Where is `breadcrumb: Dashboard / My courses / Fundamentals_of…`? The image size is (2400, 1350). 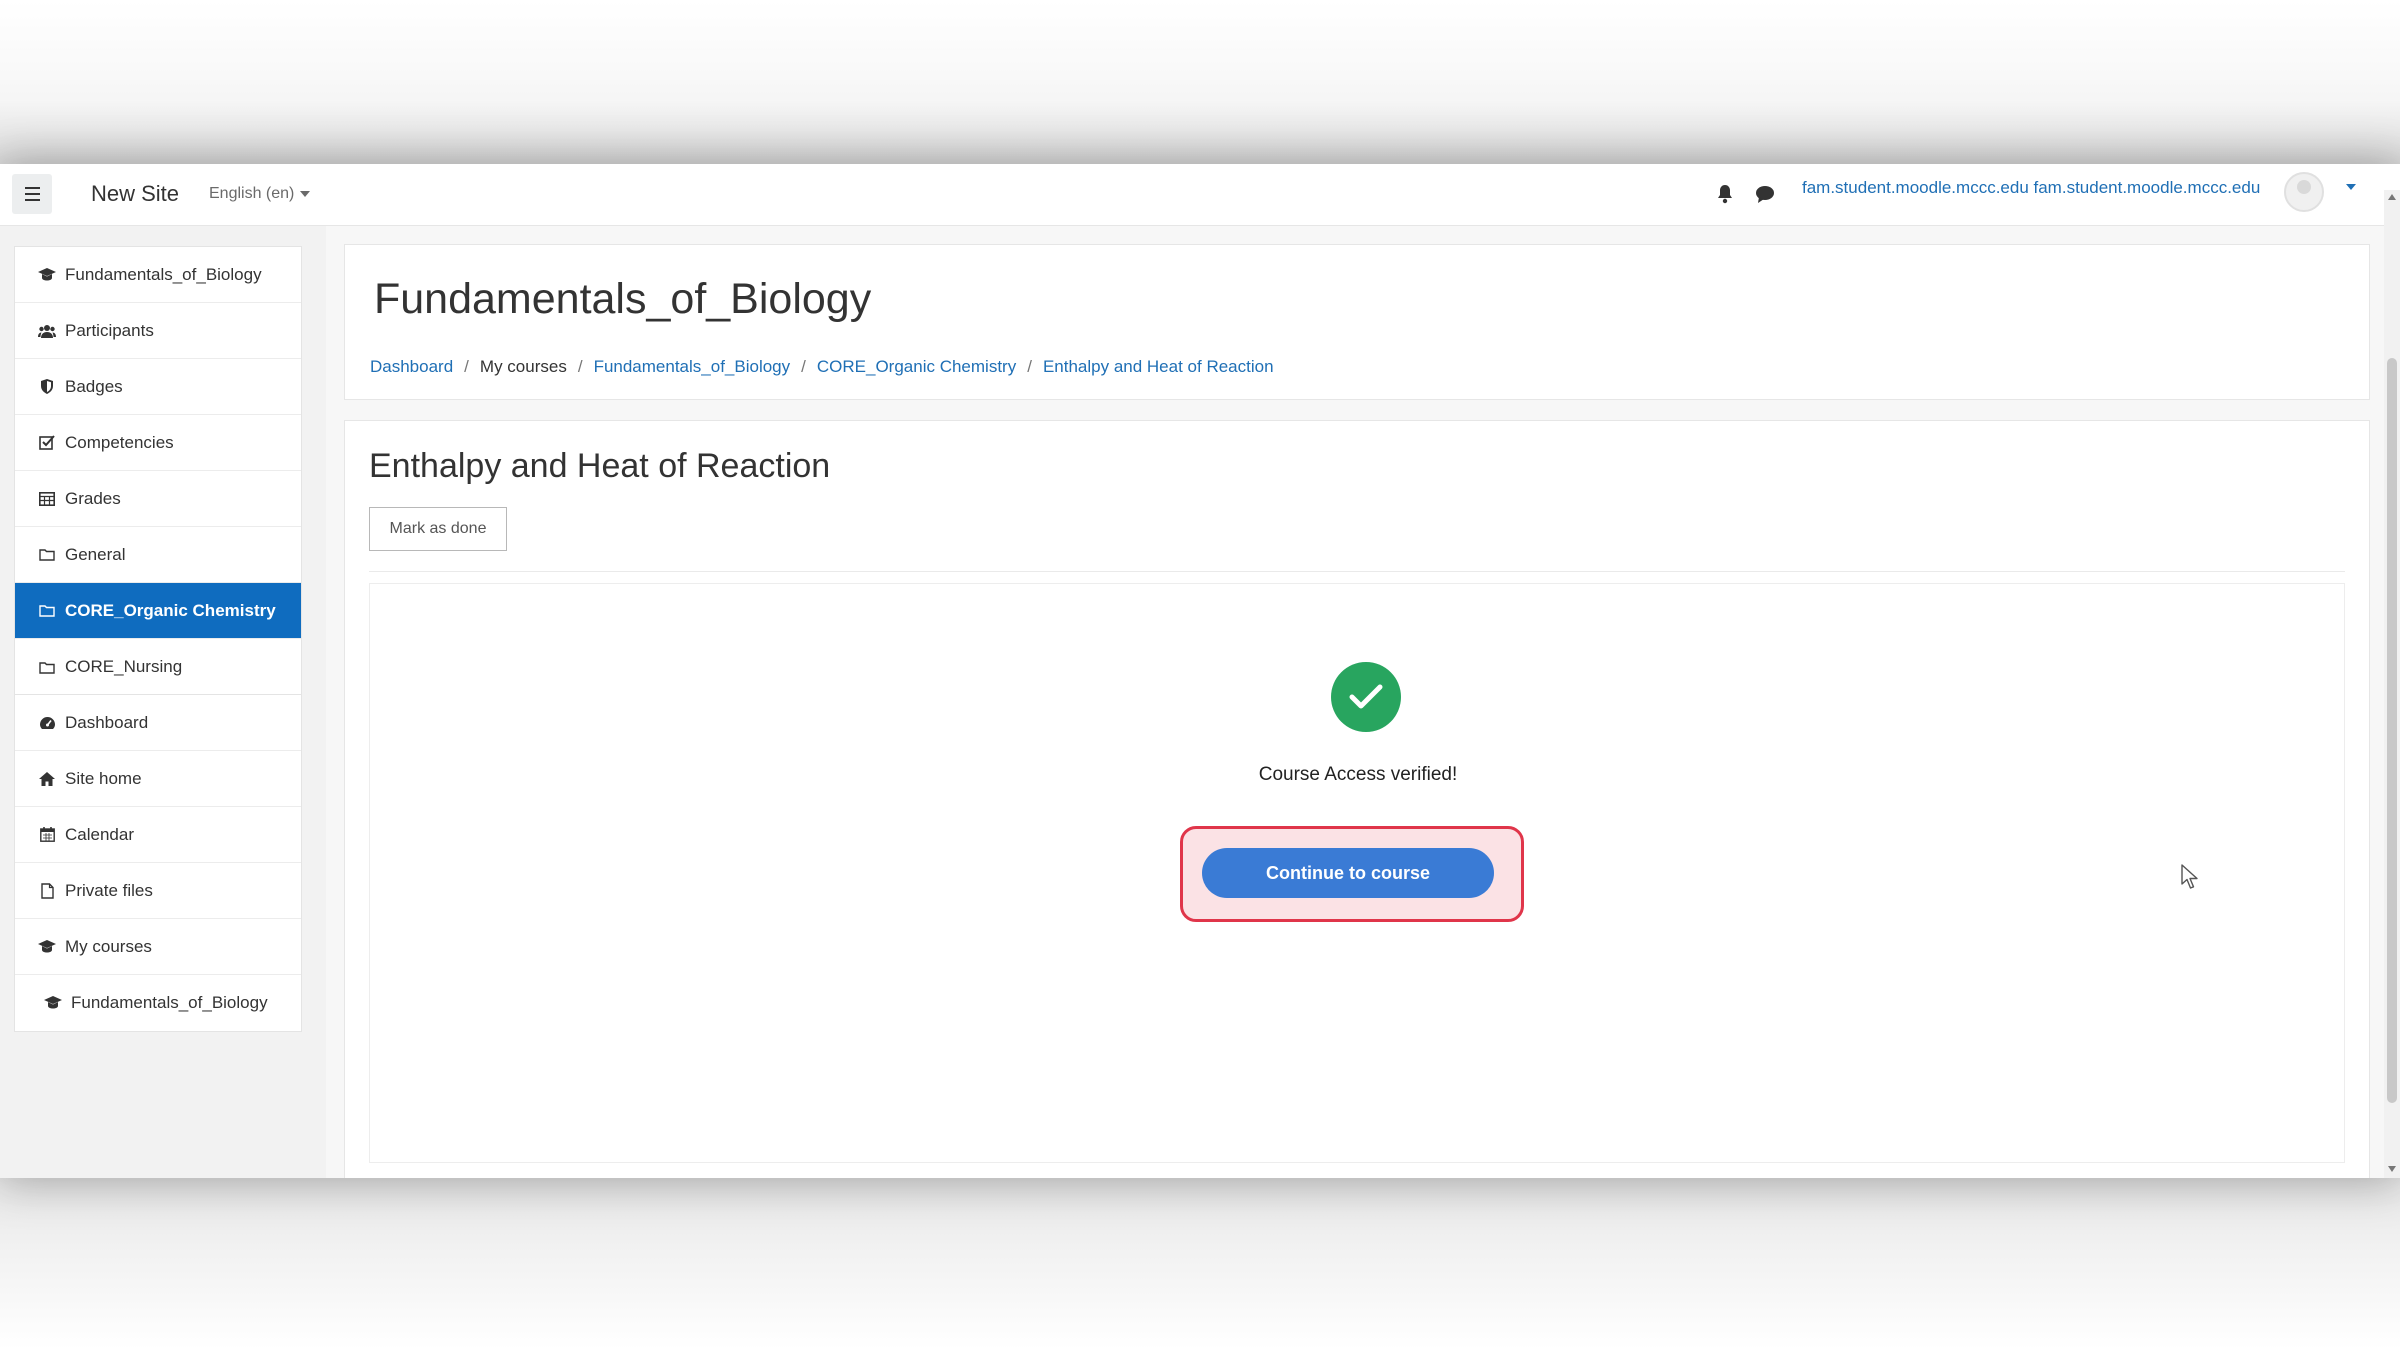
breadcrumb: Dashboard / My courses / Fundamentals_of… is located at coordinates (822, 367).